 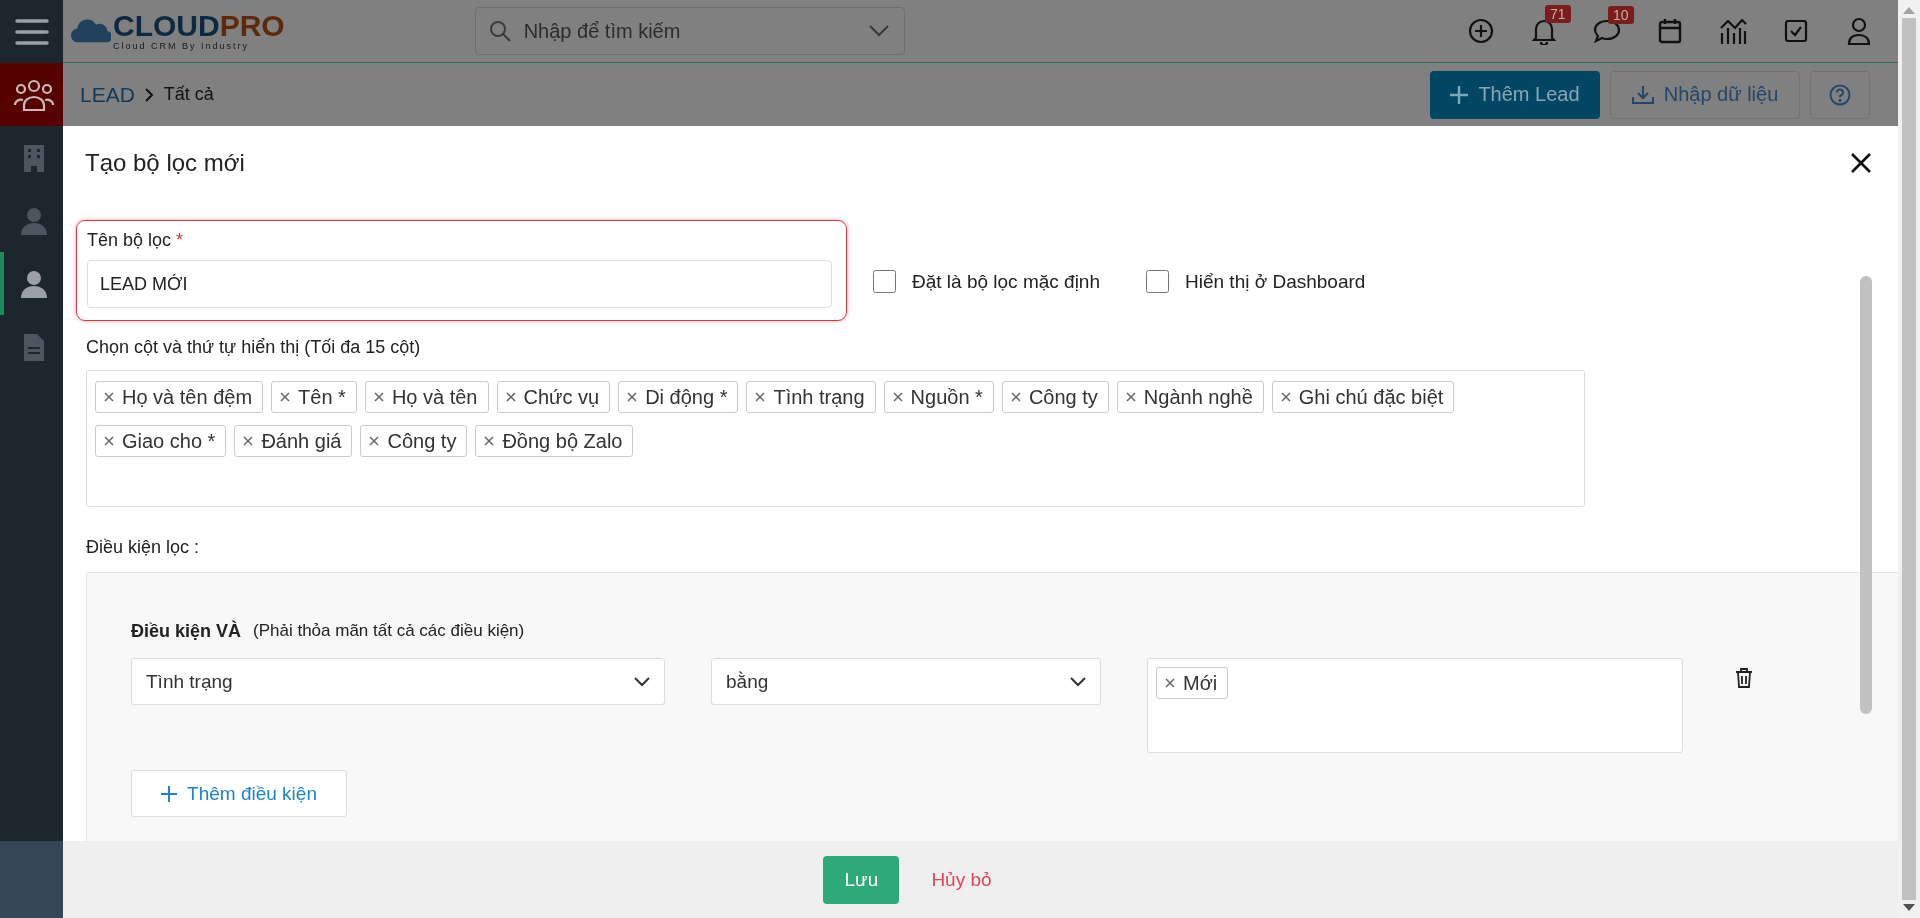 What do you see at coordinates (33, 346) in the screenshot?
I see `document-icon` at bounding box center [33, 346].